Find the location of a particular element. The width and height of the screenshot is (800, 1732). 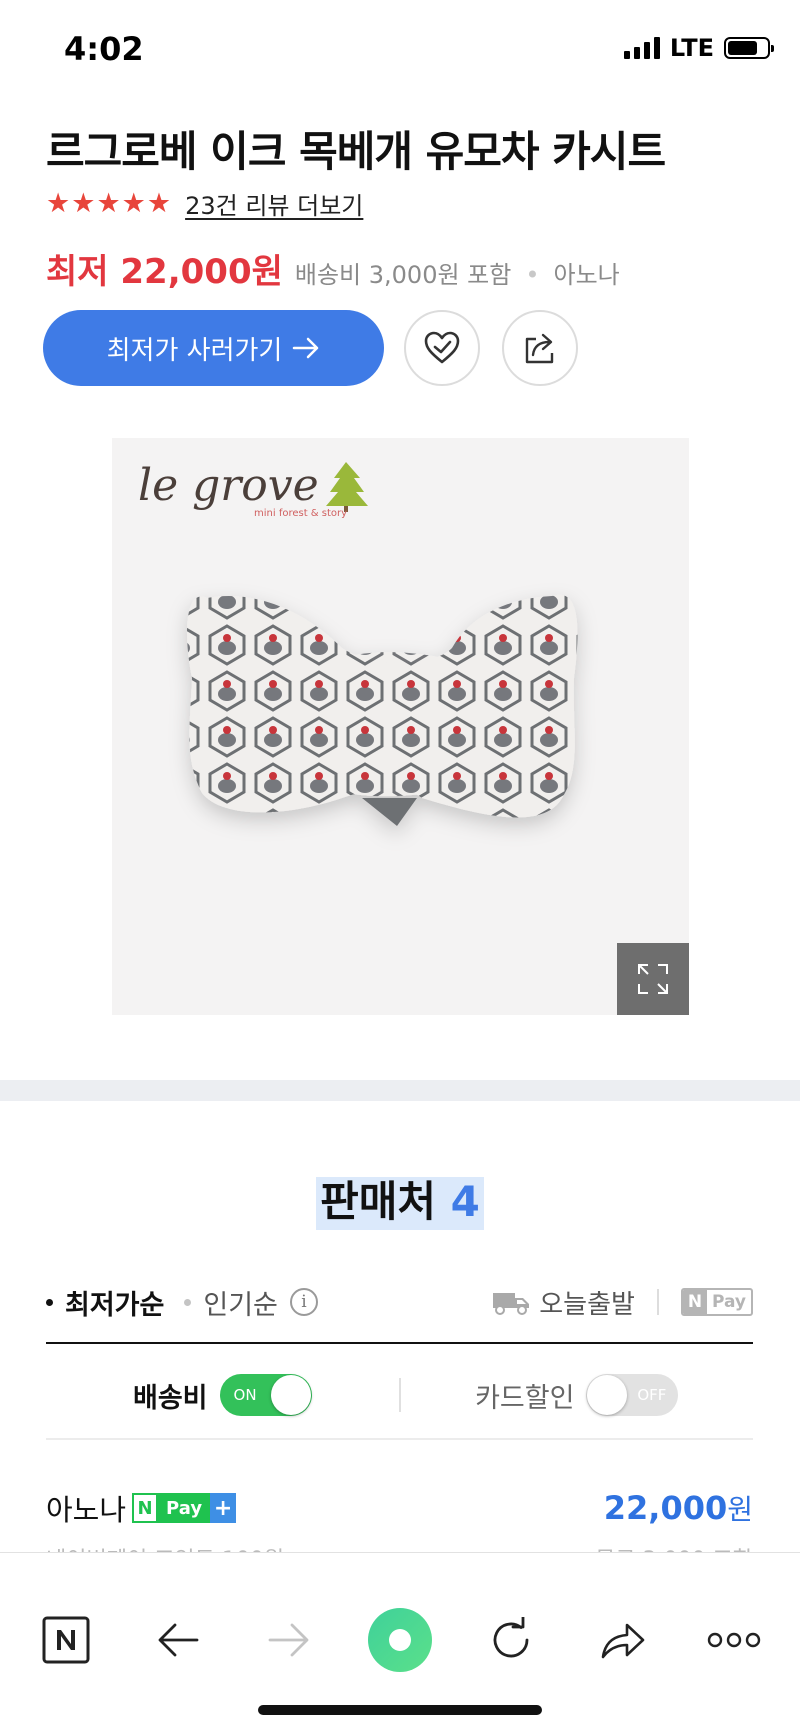

share-arrow-icon is located at coordinates (623, 1641).